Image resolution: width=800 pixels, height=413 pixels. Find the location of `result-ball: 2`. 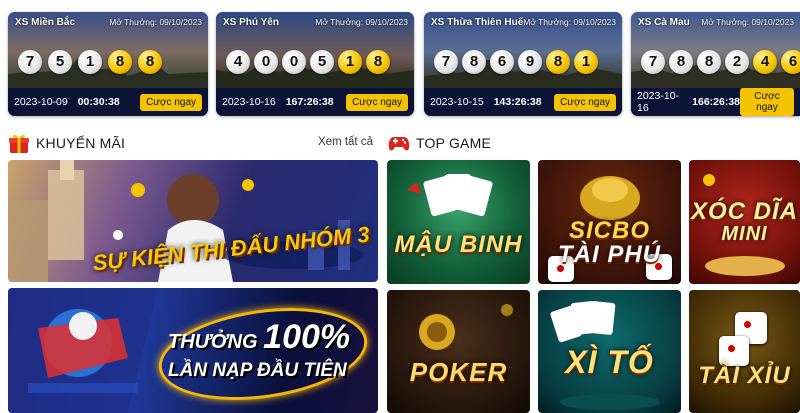

result-ball: 2 is located at coordinates (737, 62).